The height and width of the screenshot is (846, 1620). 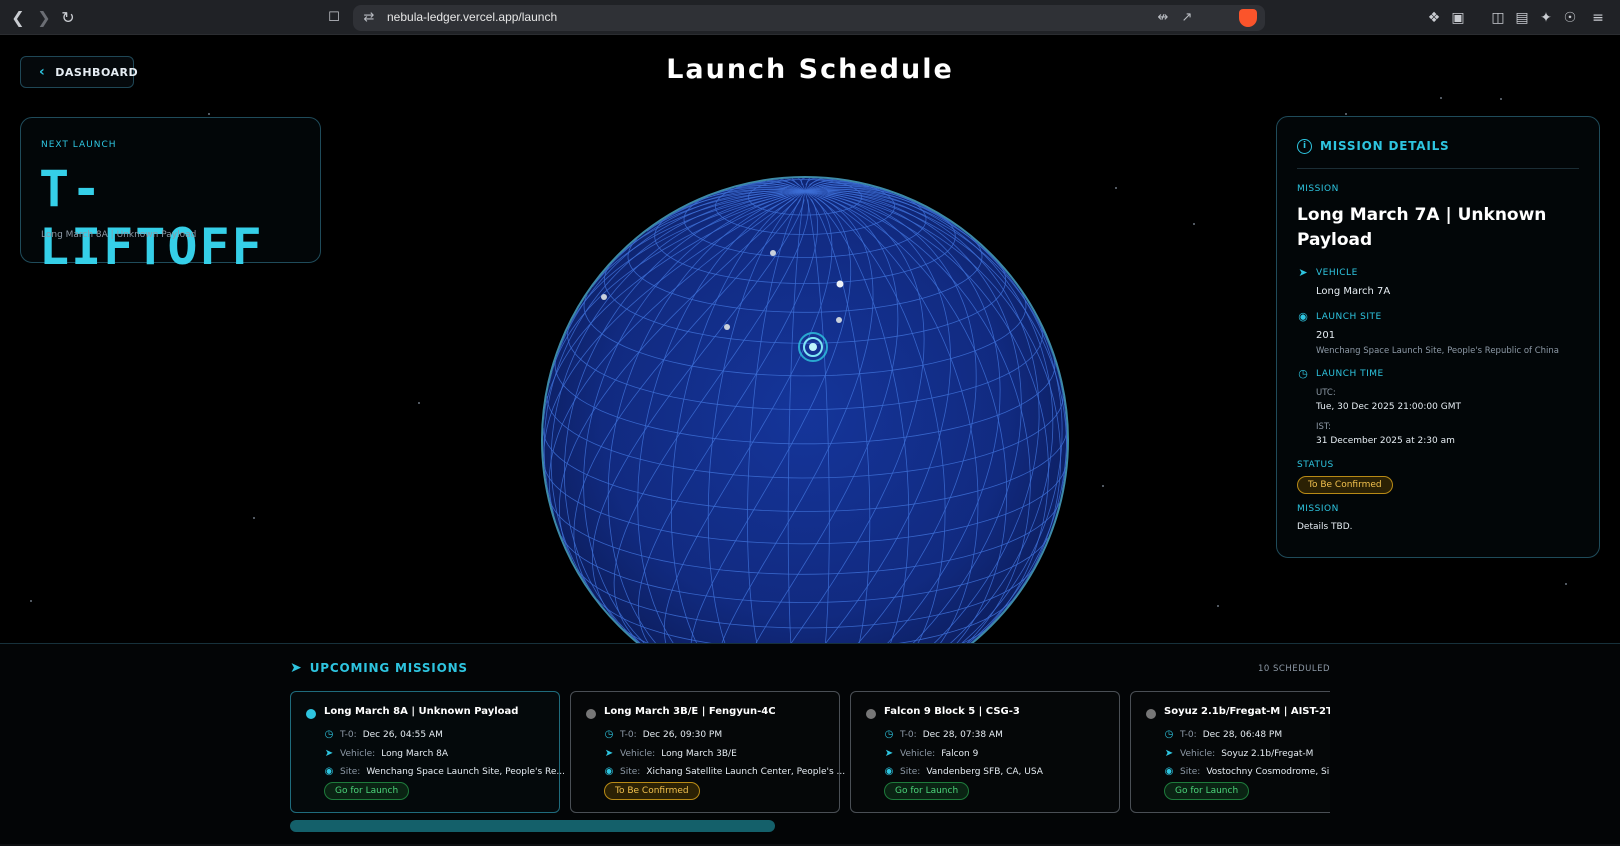 I want to click on address-bar: ⇄ nebula-ledger.vercel.app/launch ↮ ↗, so click(x=809, y=18).